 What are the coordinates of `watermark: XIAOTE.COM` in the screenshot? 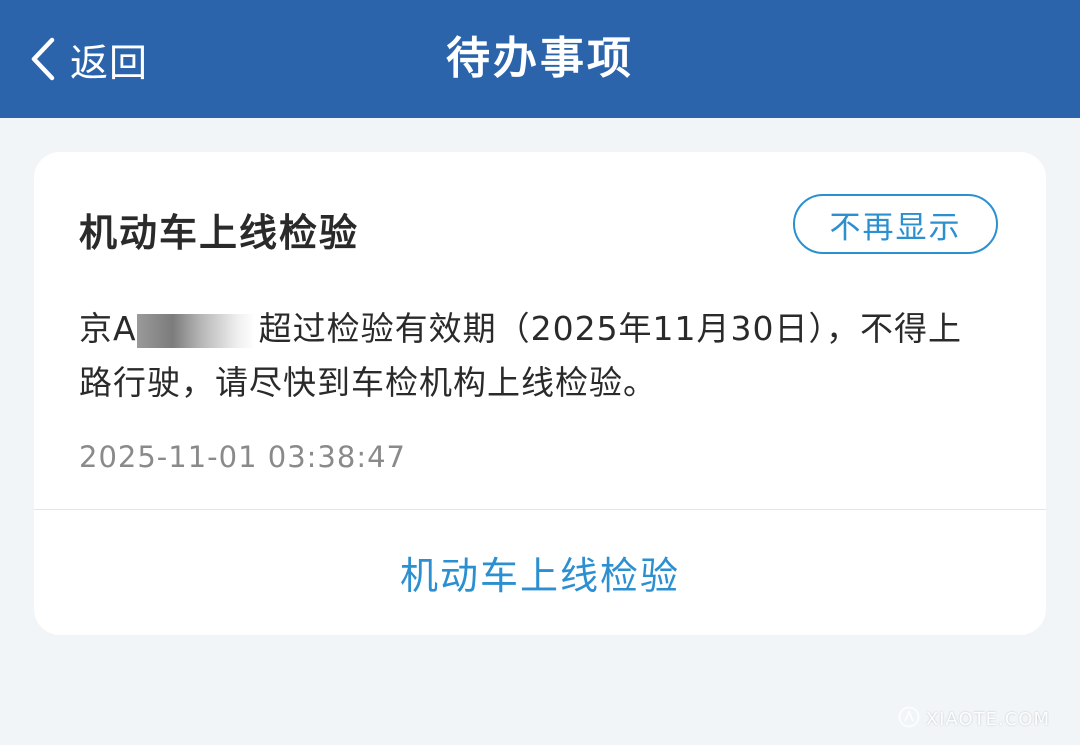 It's located at (974, 719).